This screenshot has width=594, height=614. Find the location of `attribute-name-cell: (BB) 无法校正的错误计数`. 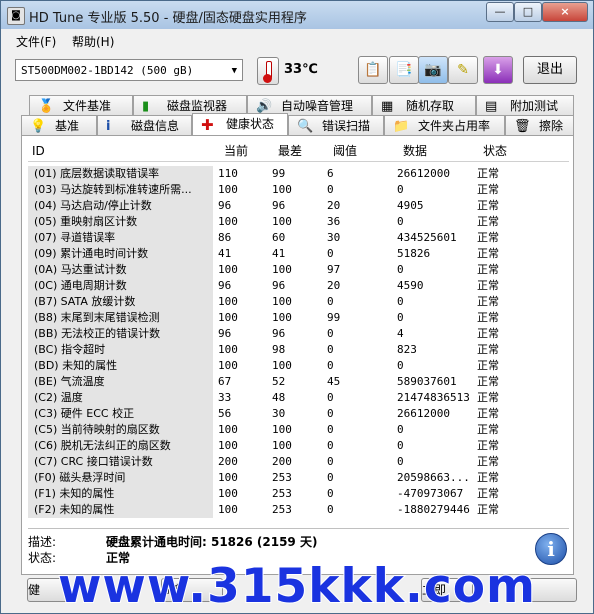

attribute-name-cell: (BB) 无法校正的错误计数 is located at coordinates (120, 334).